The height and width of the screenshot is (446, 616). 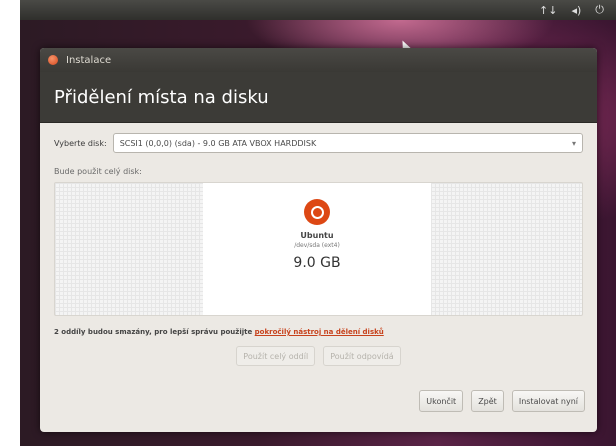 I want to click on install-now-button: Instalovat nyní, so click(x=548, y=401).